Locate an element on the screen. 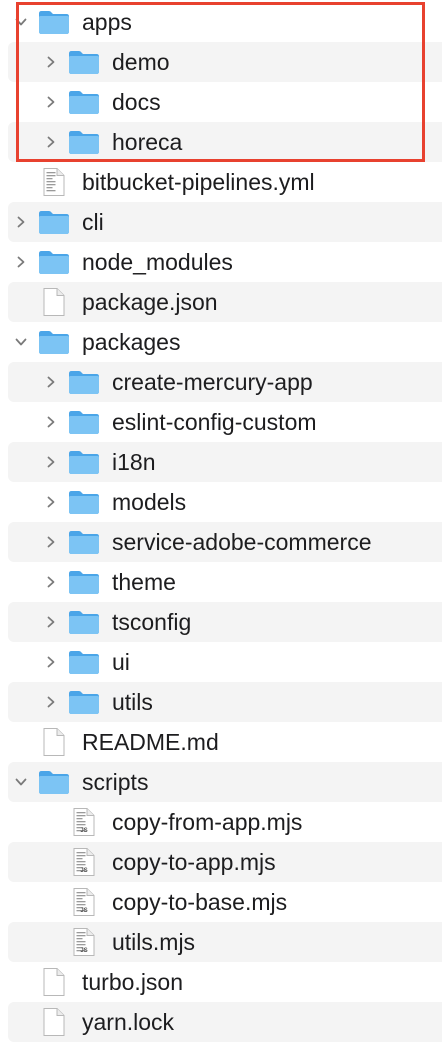 The image size is (442, 1050). item-name: package.json is located at coordinates (150, 302).